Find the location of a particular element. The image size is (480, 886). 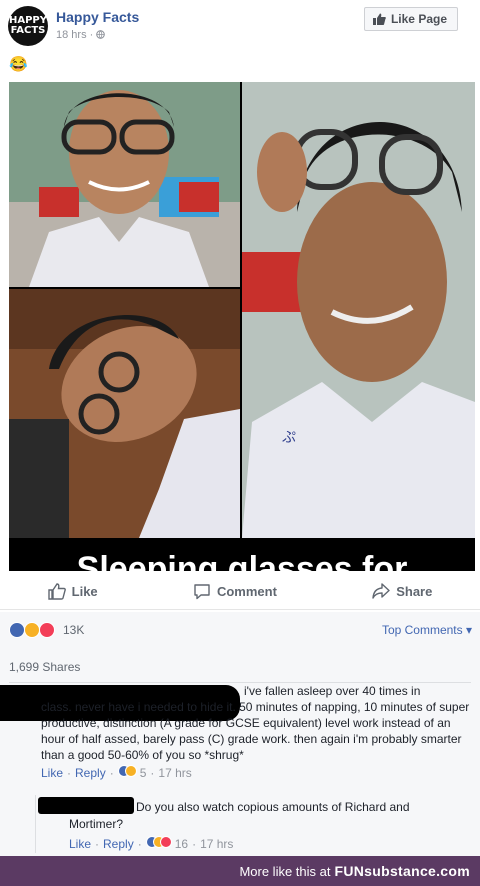

page-logo: HAPPY FACTS is located at coordinates (28, 26).